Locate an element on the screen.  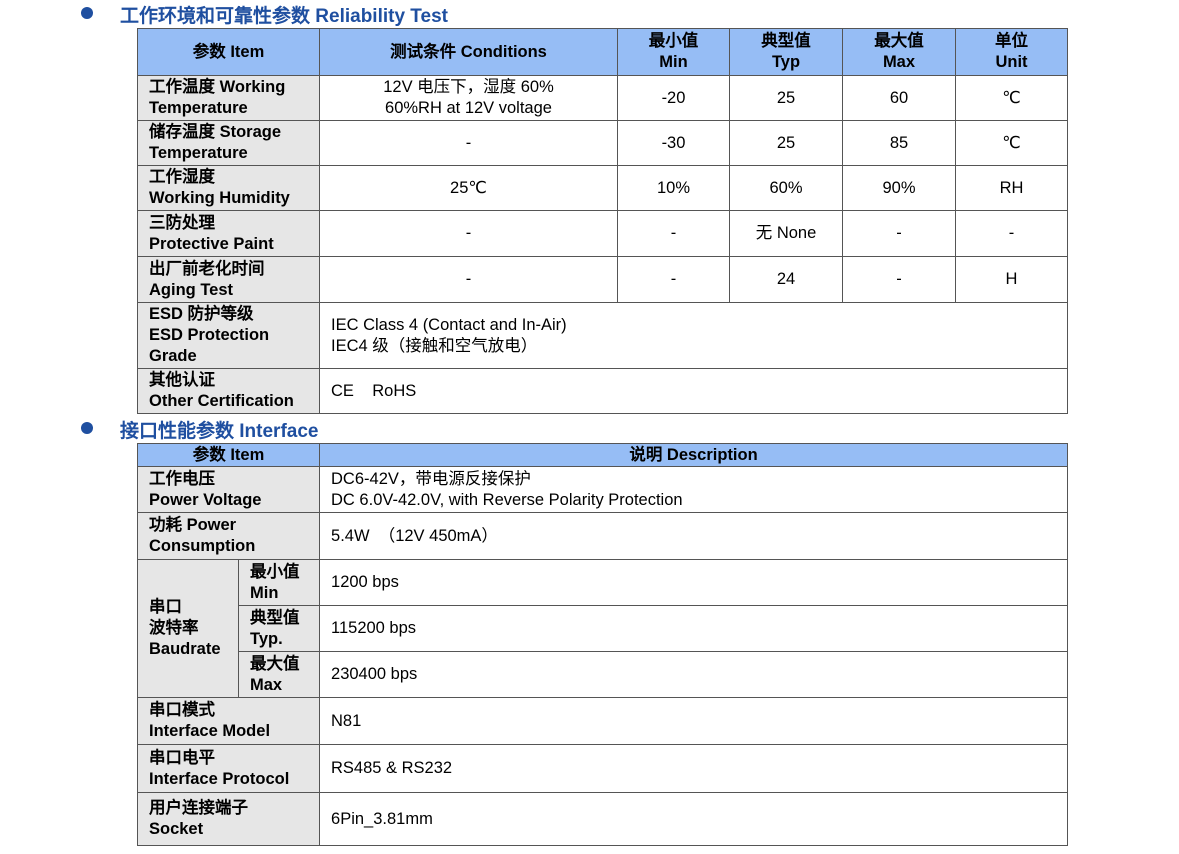
row-conditions: 12V 电压下，湿度 60% 60%RH at 12V voltage is located at coordinates (468, 98).